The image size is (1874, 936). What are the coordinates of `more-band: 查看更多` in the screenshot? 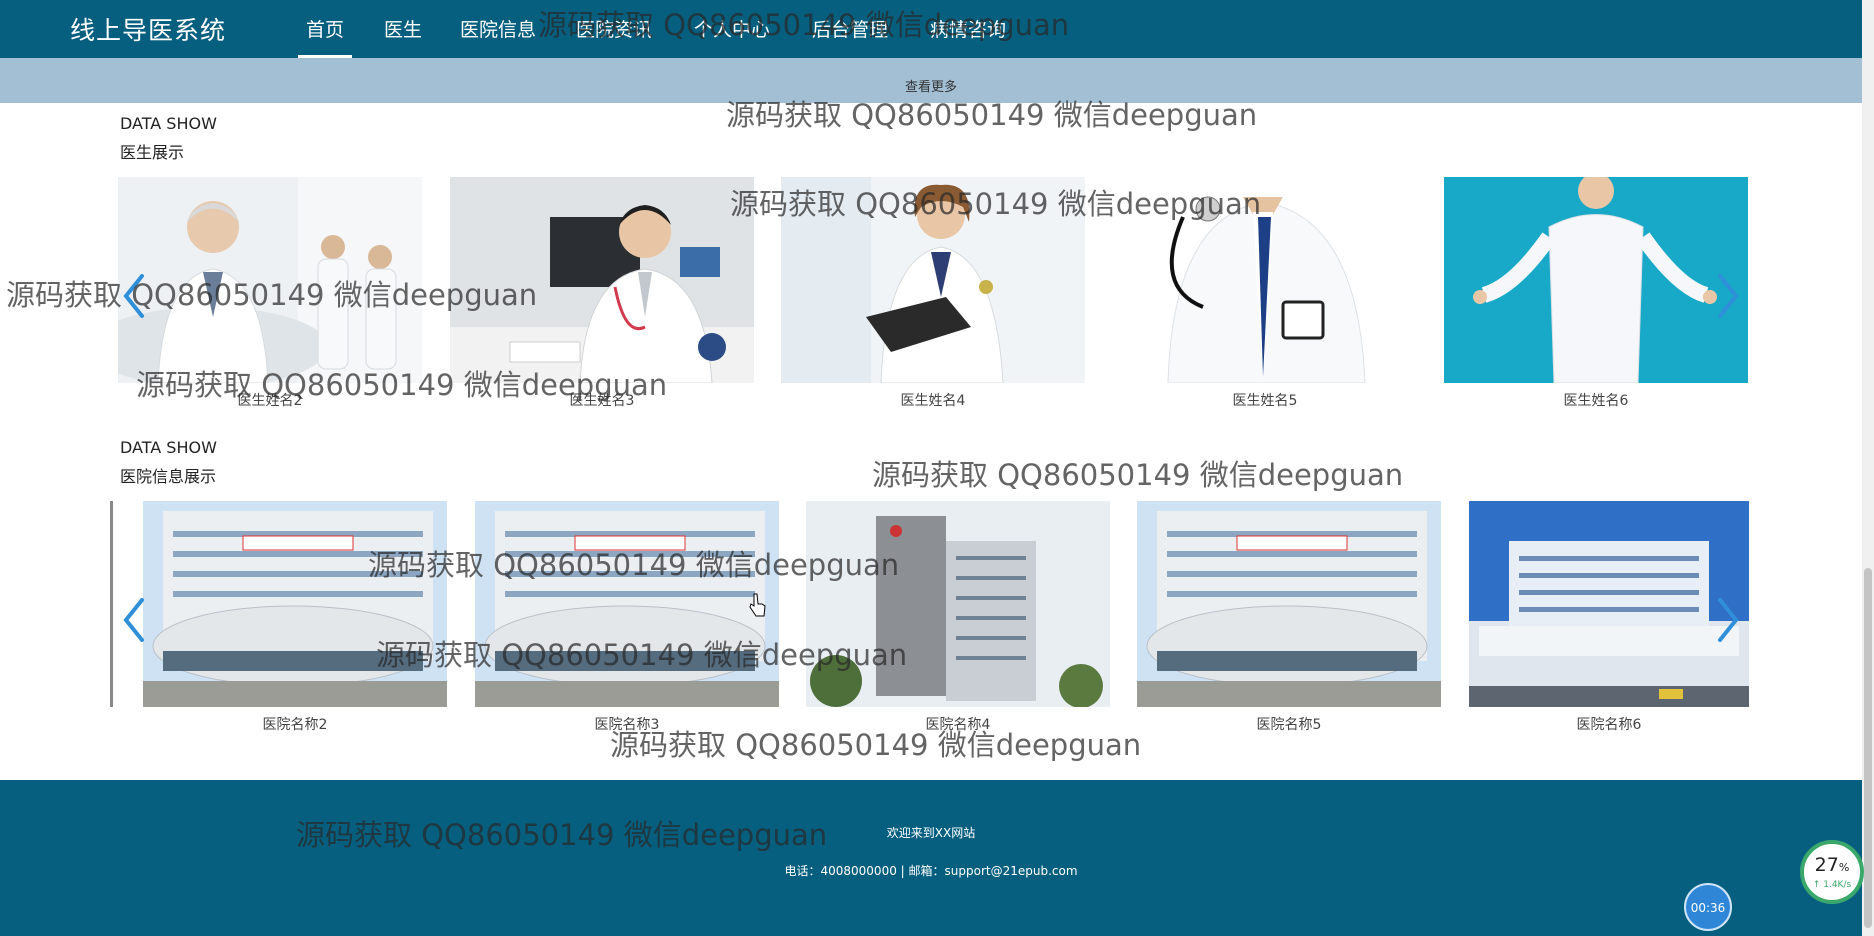 It's located at (931, 80).